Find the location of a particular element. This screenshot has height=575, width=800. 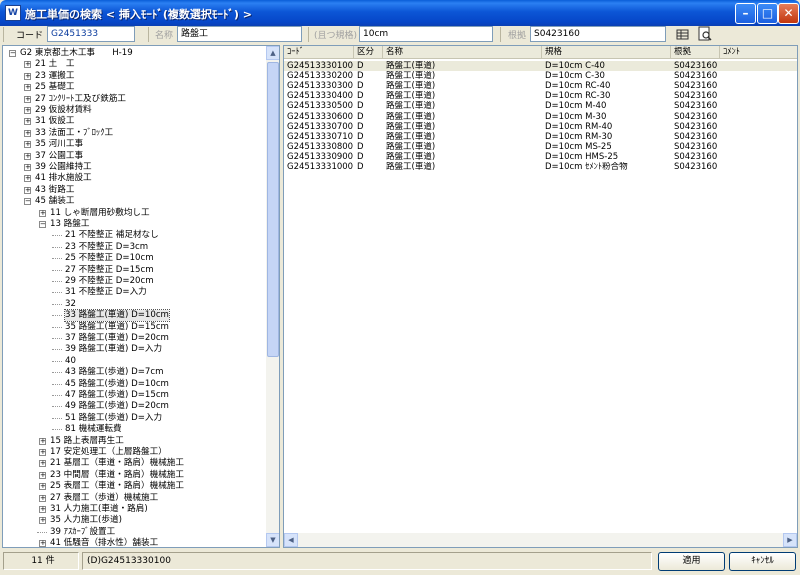

tree-node: 40 is located at coordinates (134, 361).